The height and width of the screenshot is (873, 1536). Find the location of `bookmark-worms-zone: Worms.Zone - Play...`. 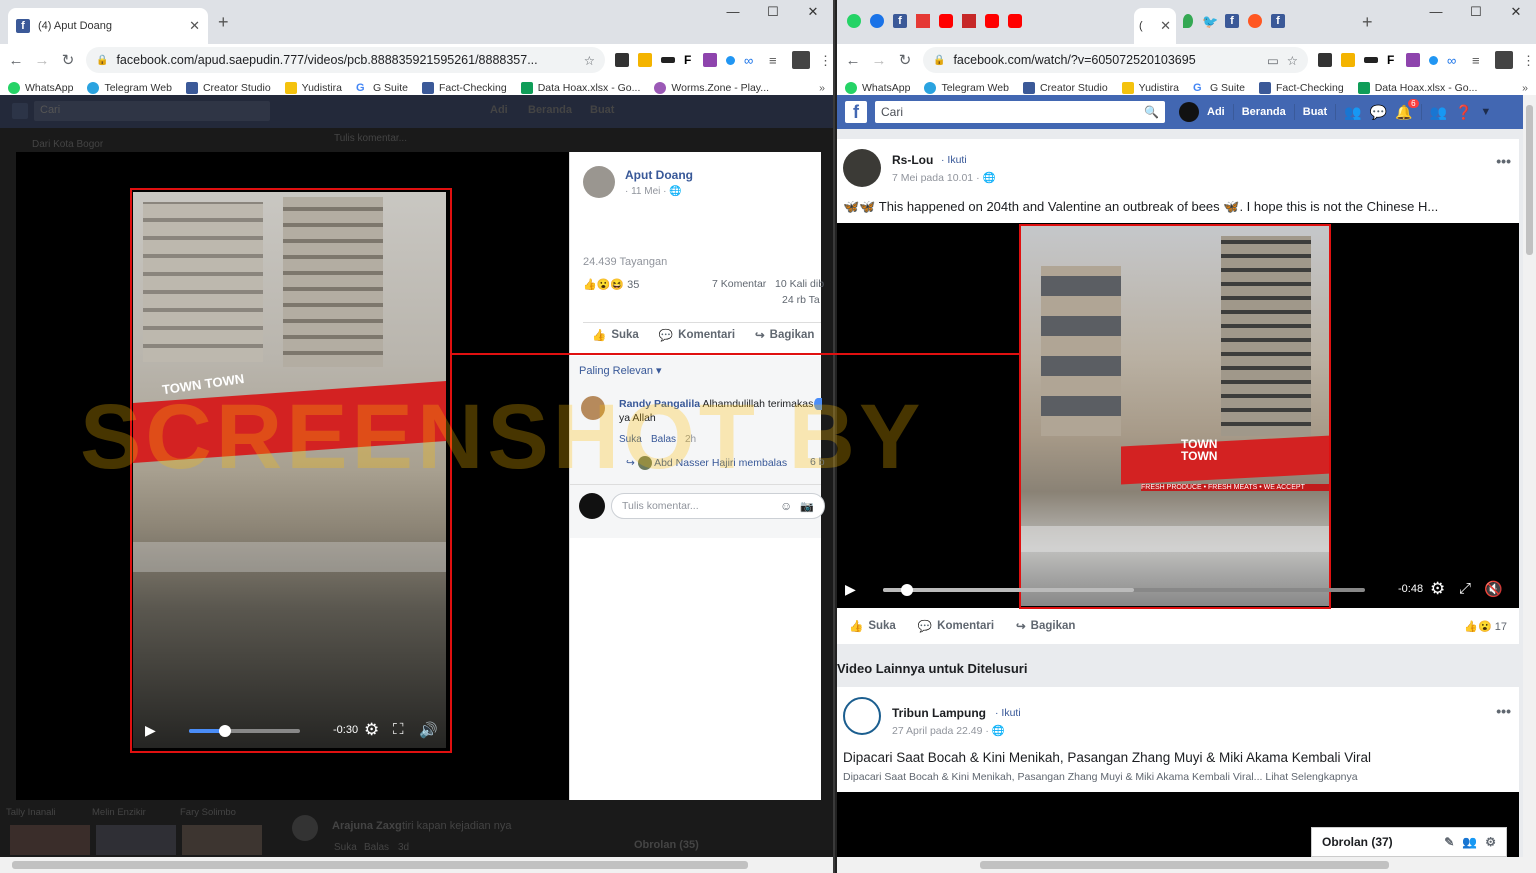

bookmark-worms-zone: Worms.Zone - Play... is located at coordinates (711, 87).